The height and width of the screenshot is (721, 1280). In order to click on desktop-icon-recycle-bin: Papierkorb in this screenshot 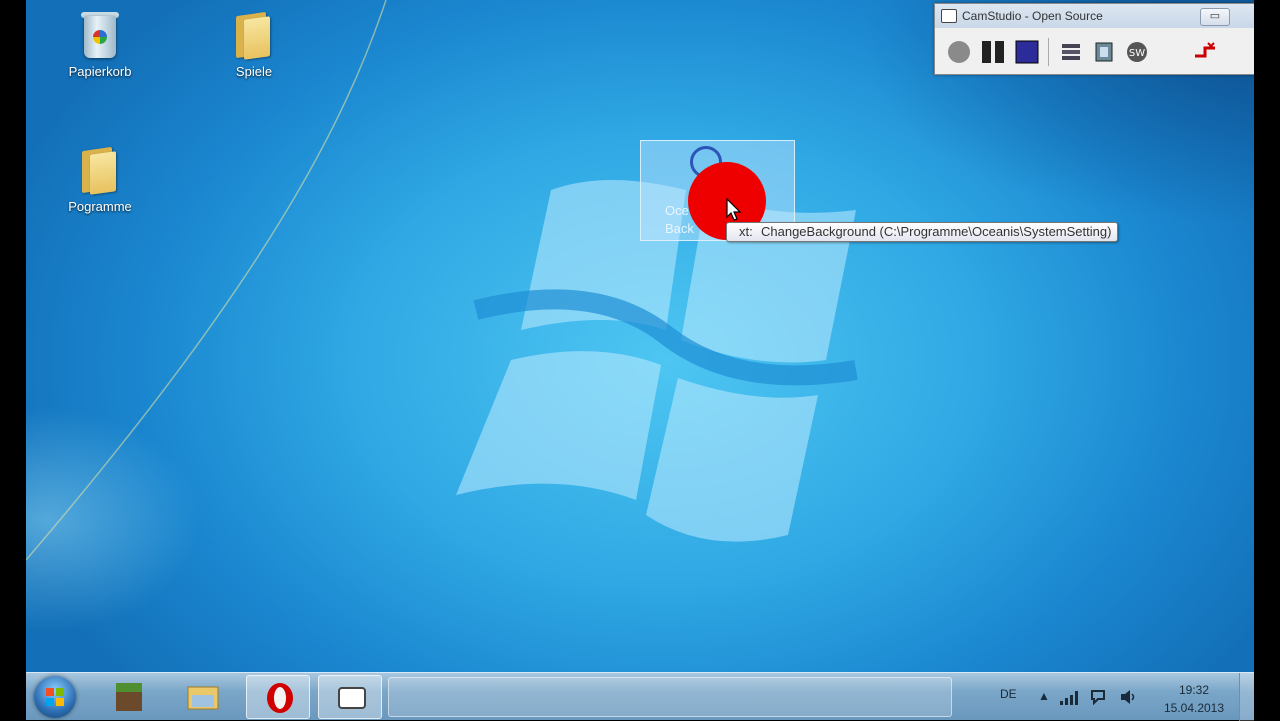, I will do `click(100, 43)`.